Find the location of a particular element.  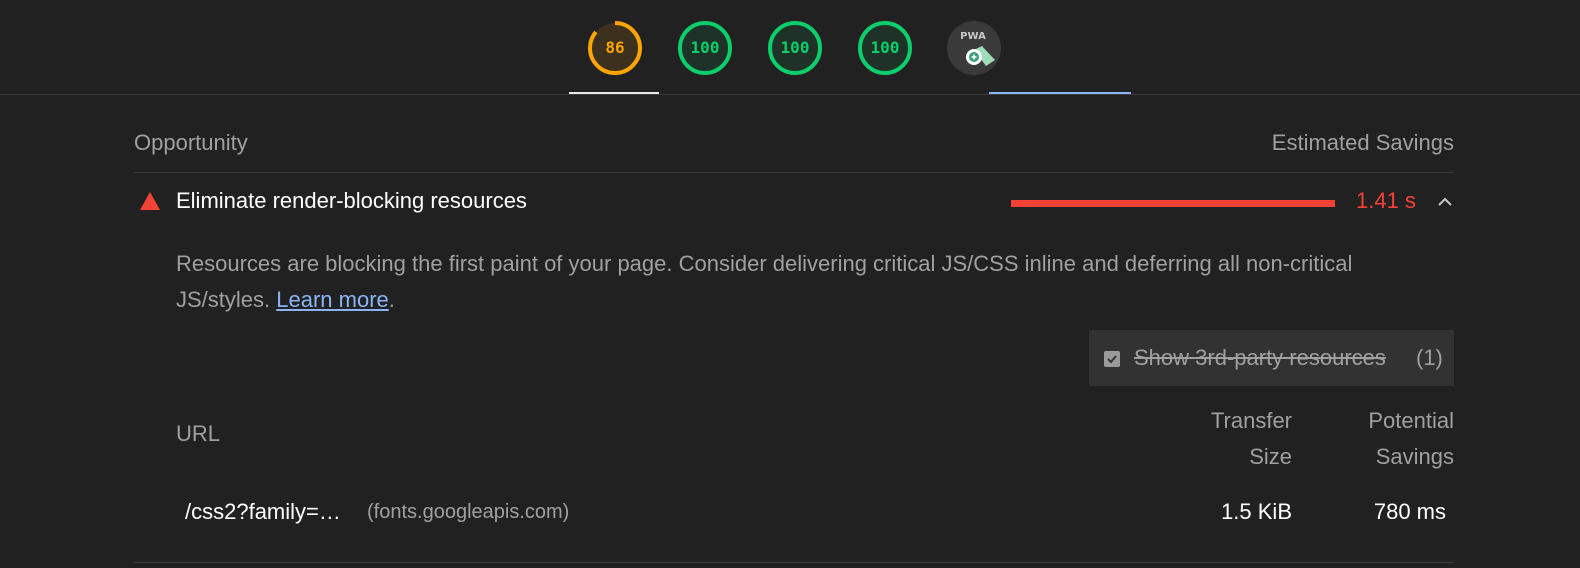

score-gauge-accessibility: 100 is located at coordinates (705, 48).